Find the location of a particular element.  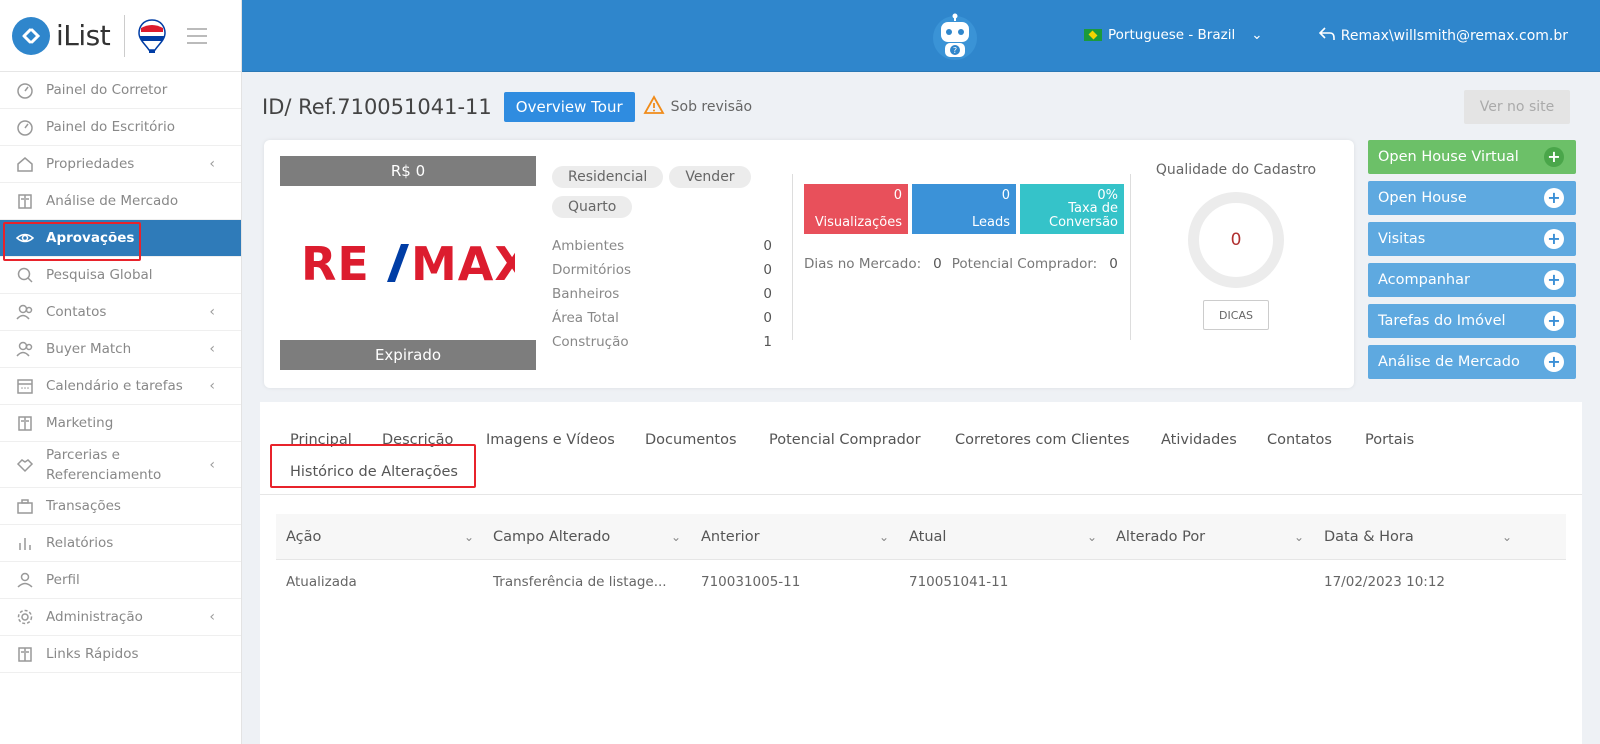

stat-tile: 0% Taxa de Conversão is located at coordinates (1072, 209).